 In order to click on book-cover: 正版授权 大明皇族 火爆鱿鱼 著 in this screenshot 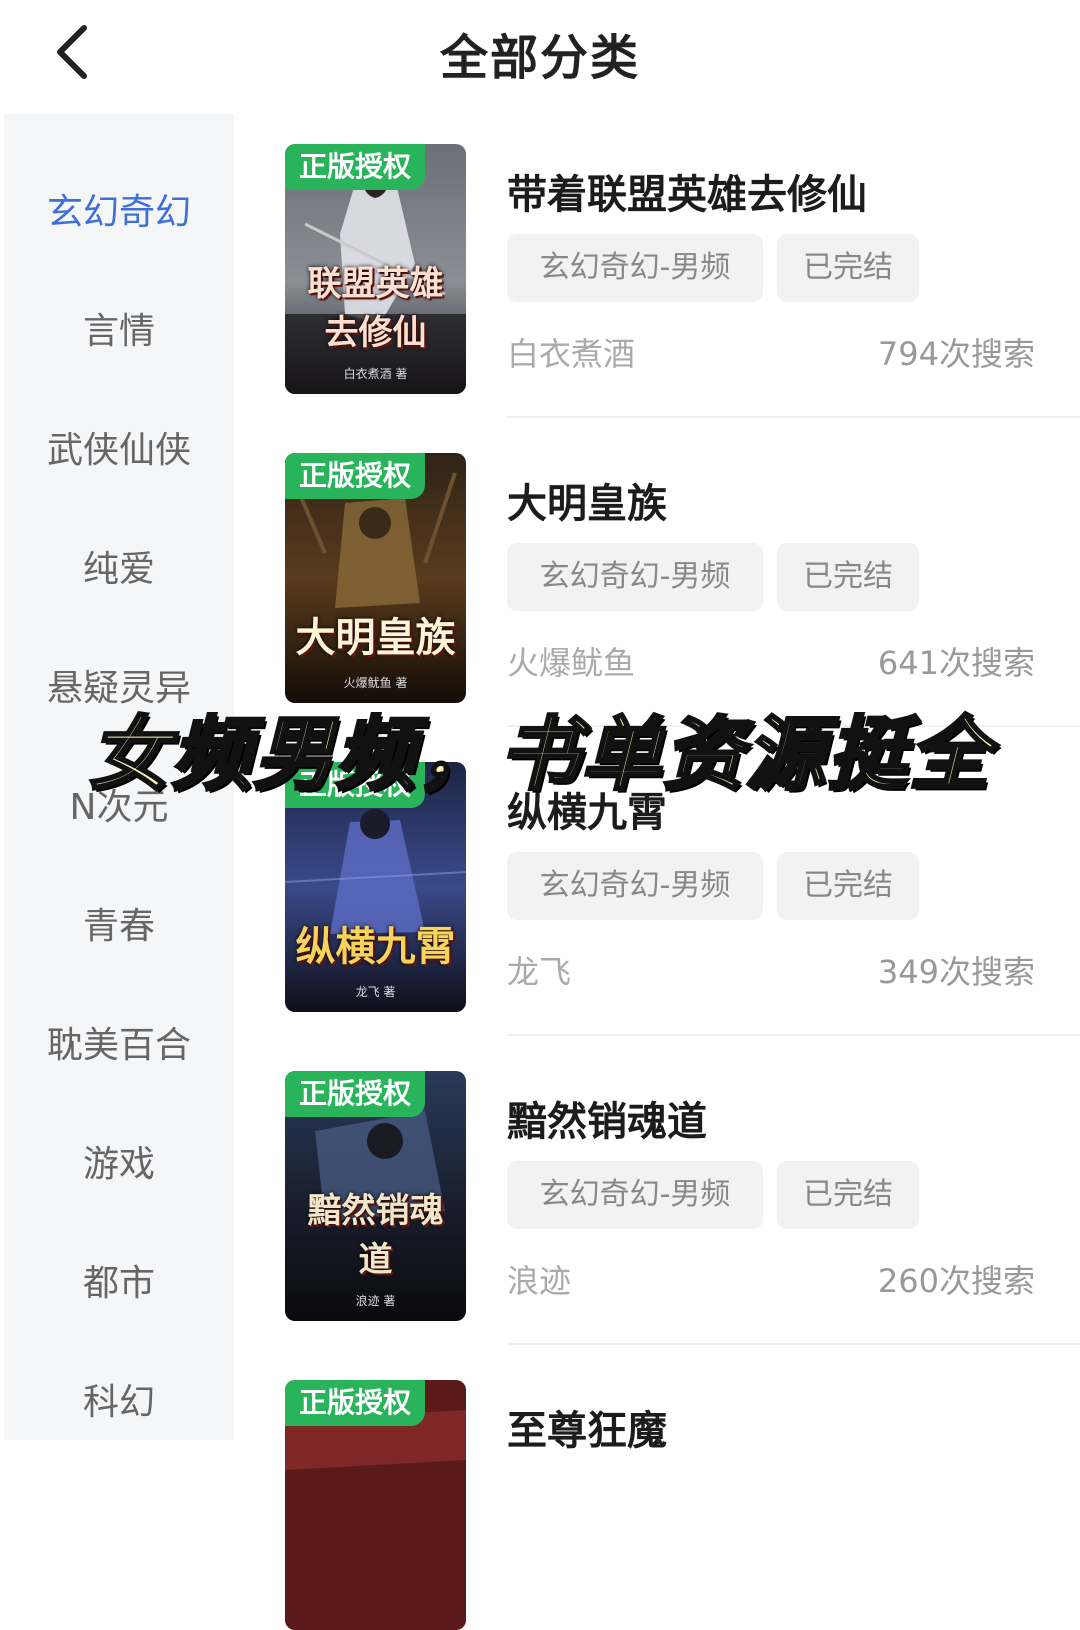, I will do `click(375, 578)`.